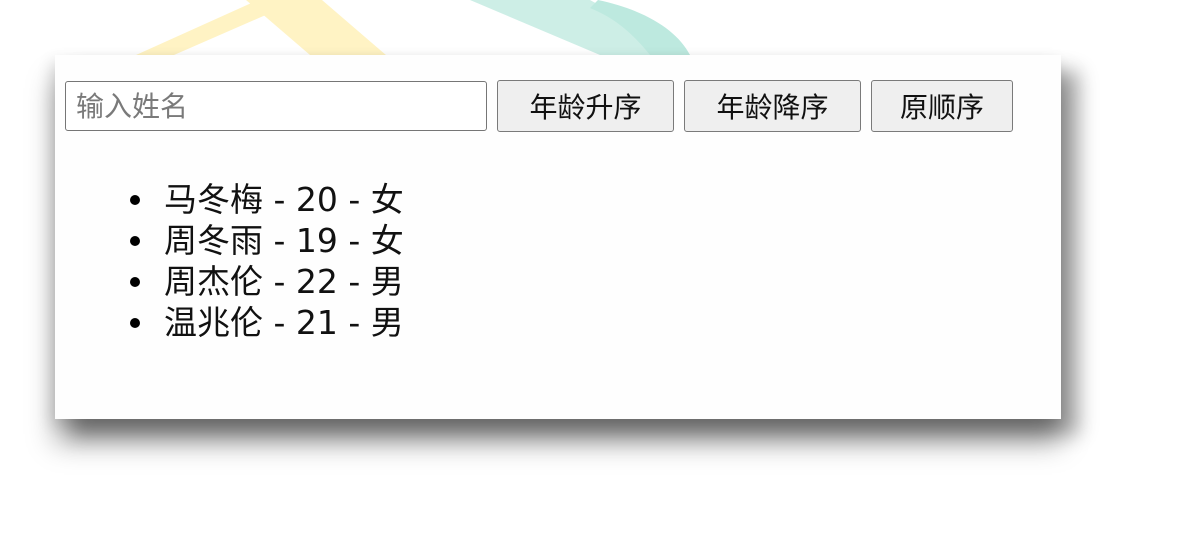 The height and width of the screenshot is (539, 1182). What do you see at coordinates (284, 322) in the screenshot?
I see `person-label: 温兆伦 - 21 - 男` at bounding box center [284, 322].